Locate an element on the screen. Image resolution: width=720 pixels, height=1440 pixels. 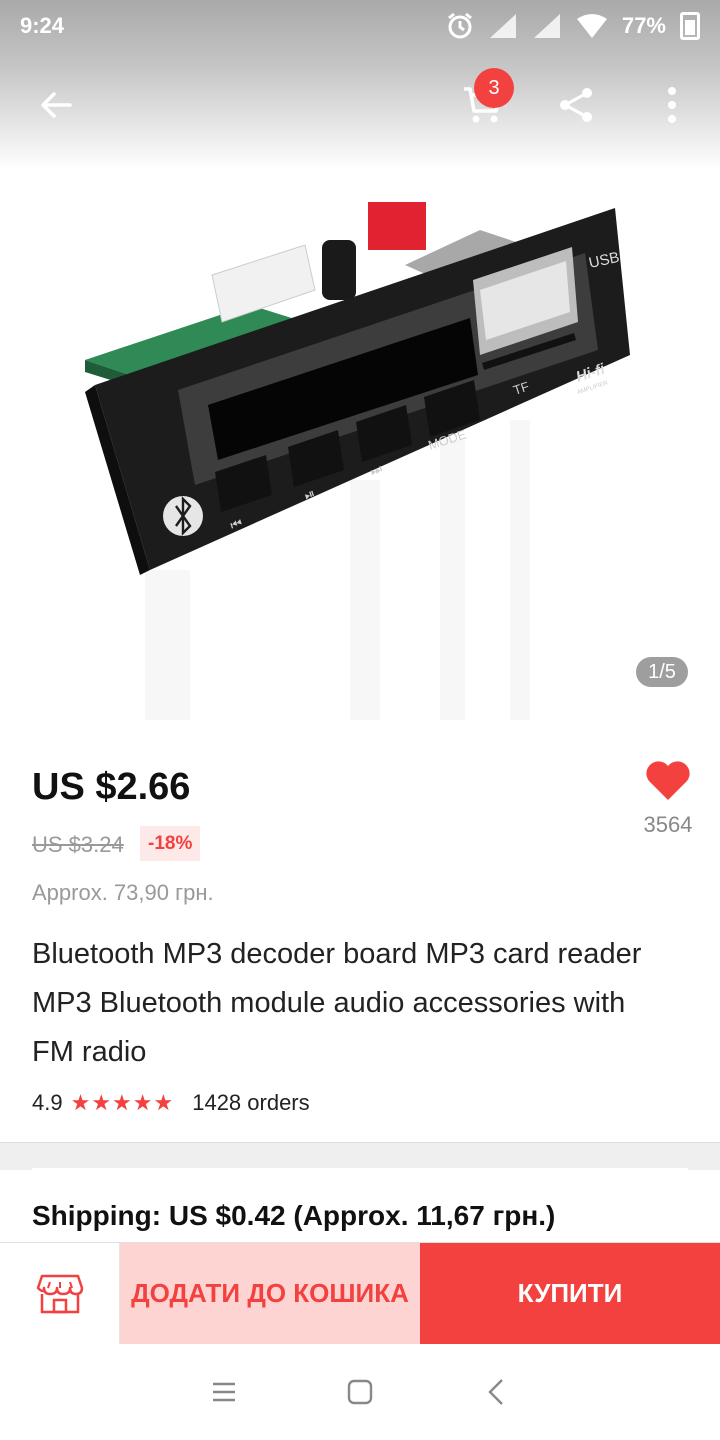
rating-stars: ★★★★★ is located at coordinates (122, 1102).